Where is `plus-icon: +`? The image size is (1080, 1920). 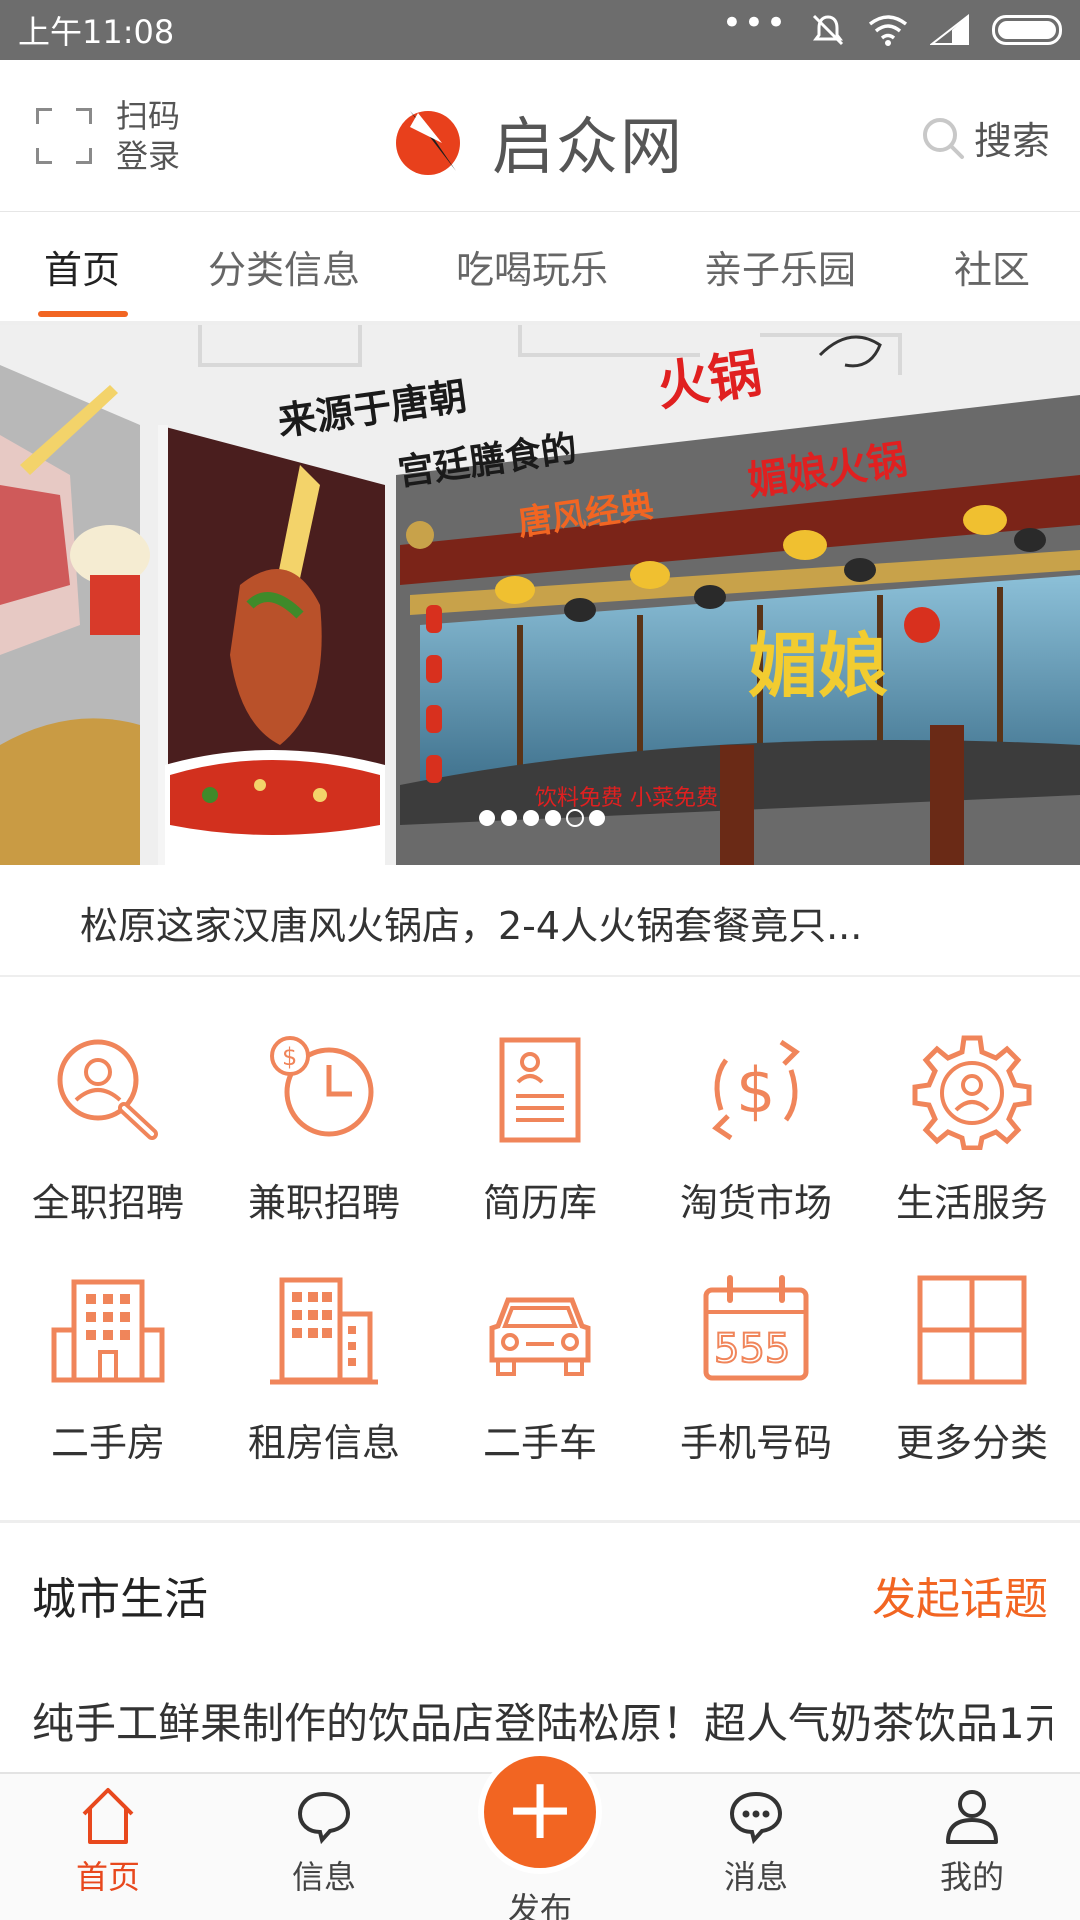
plus-icon: + is located at coordinates (540, 1809).